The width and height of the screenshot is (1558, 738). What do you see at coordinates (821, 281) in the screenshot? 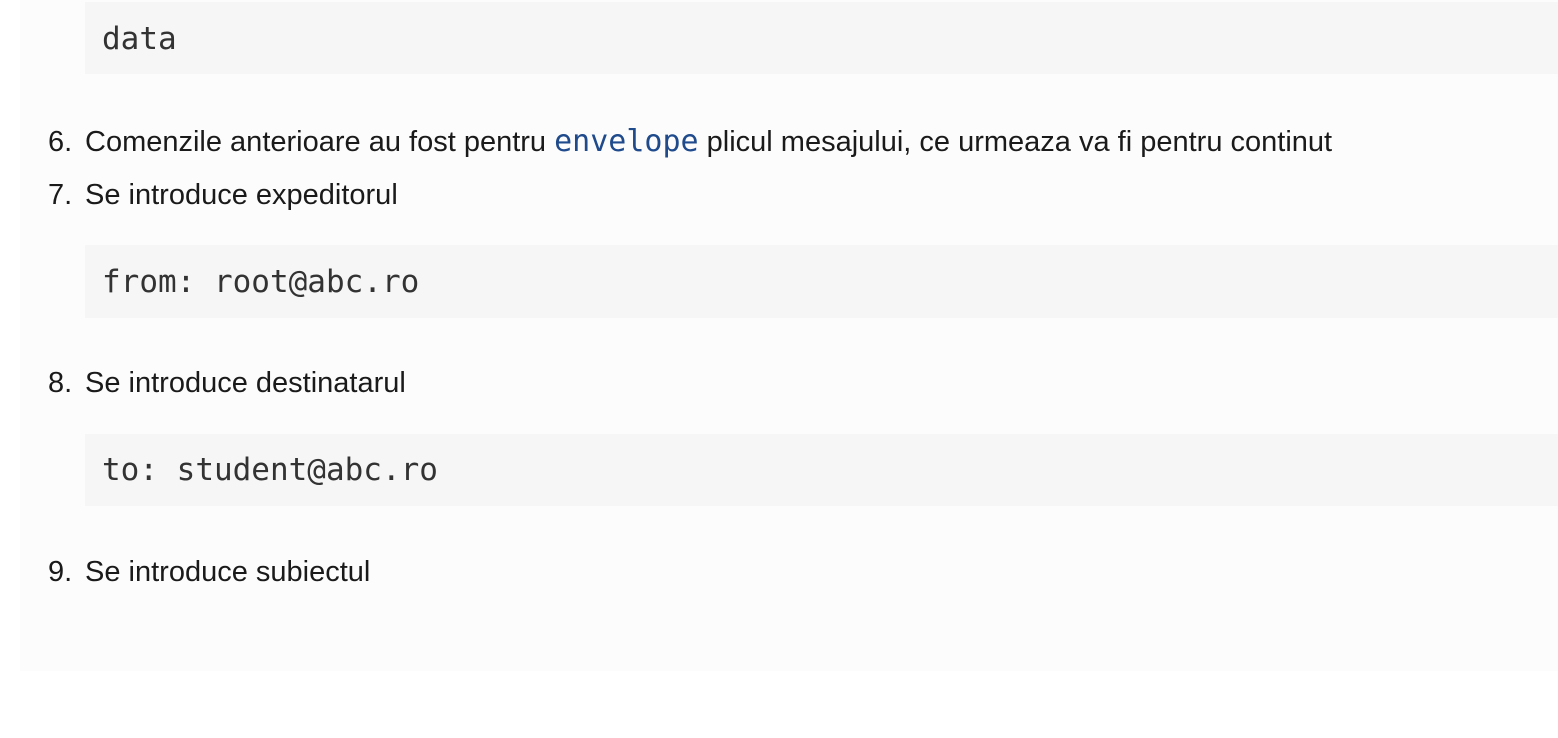
I see `code-block-from: from: root@abc.ro` at bounding box center [821, 281].